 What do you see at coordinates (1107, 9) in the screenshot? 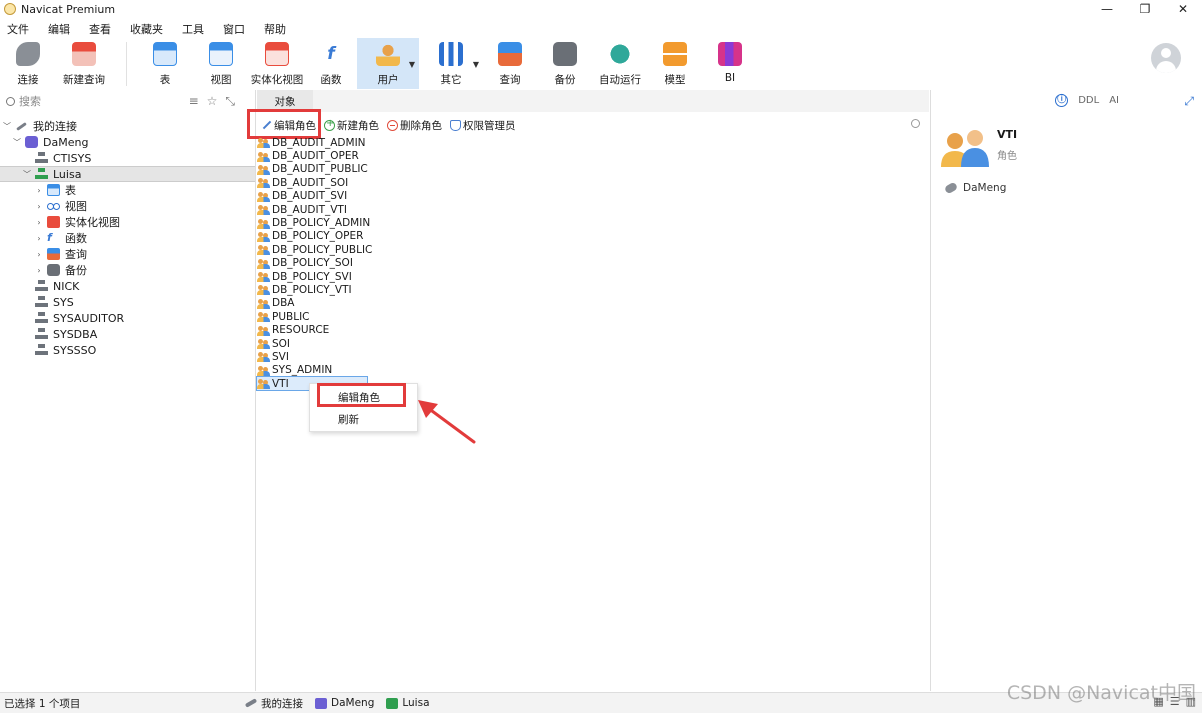
I see `minimize-button: —` at bounding box center [1107, 9].